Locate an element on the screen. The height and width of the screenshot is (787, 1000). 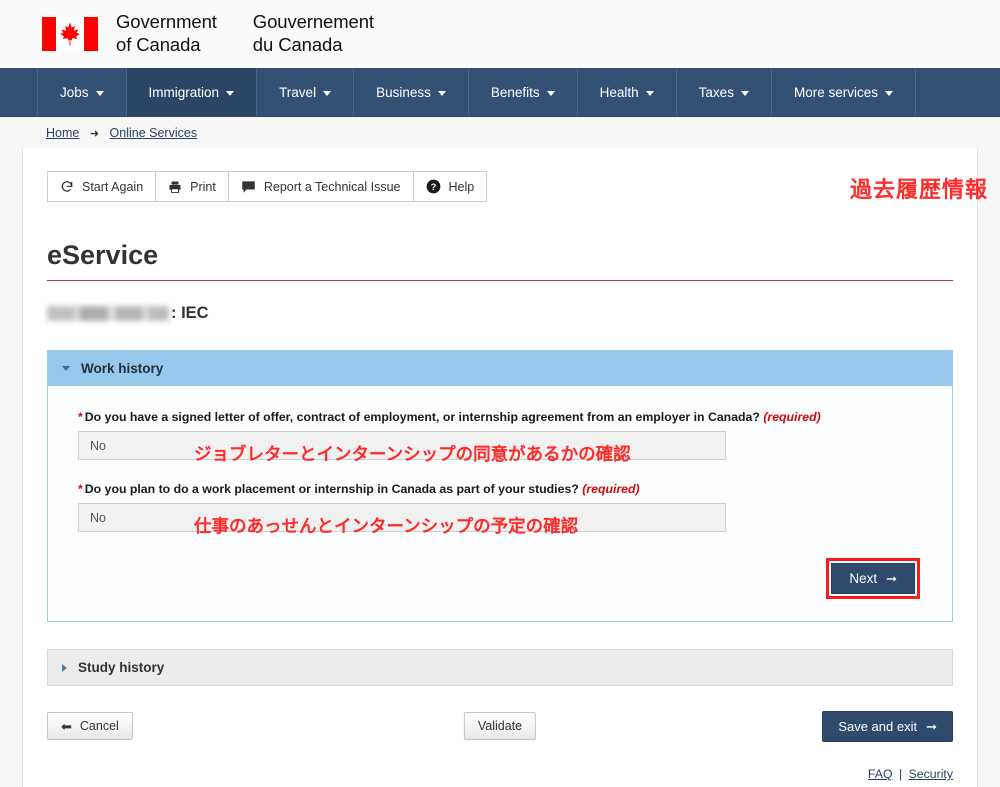
breadcrumb-online-services-link: Online Services is located at coordinates (154, 133).